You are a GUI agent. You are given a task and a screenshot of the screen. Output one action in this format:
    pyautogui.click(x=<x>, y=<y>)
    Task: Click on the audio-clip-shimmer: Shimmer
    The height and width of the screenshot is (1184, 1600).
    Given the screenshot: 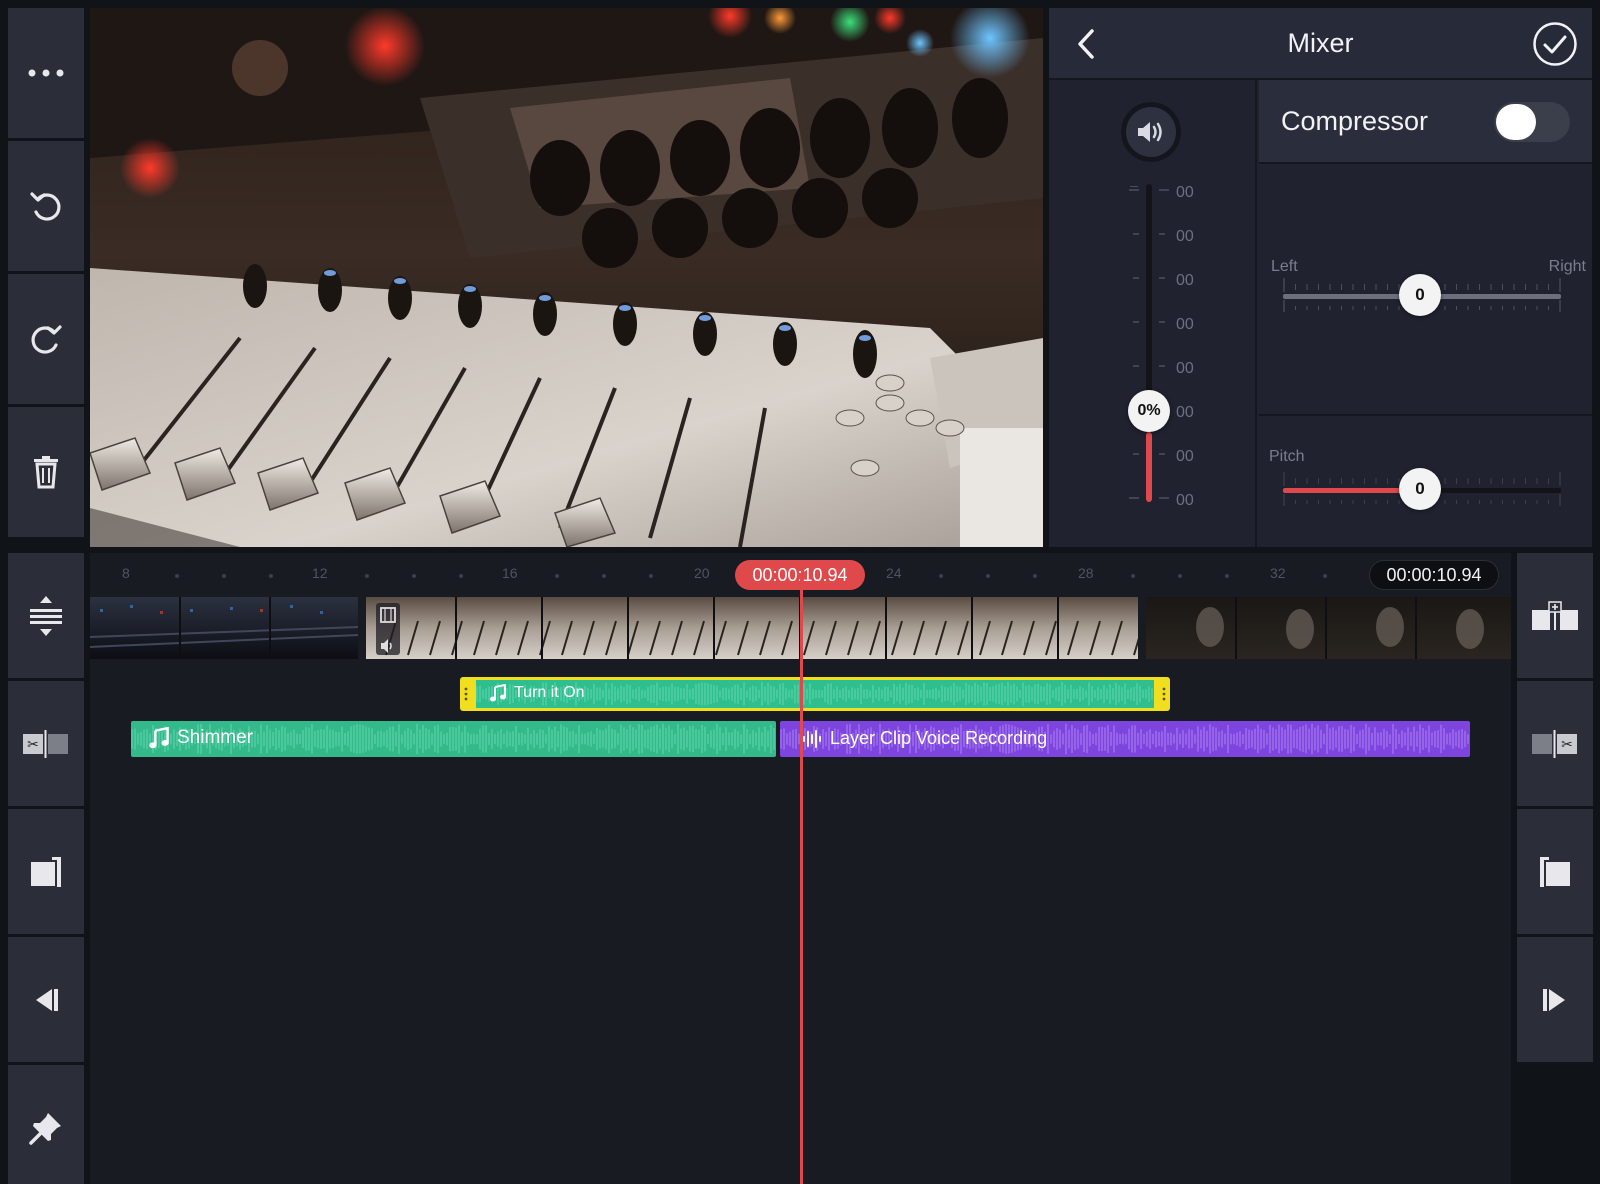 What is the action you would take?
    pyautogui.click(x=453, y=739)
    